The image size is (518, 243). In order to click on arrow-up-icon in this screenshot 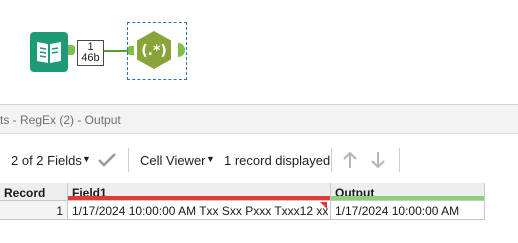, I will do `click(350, 160)`.